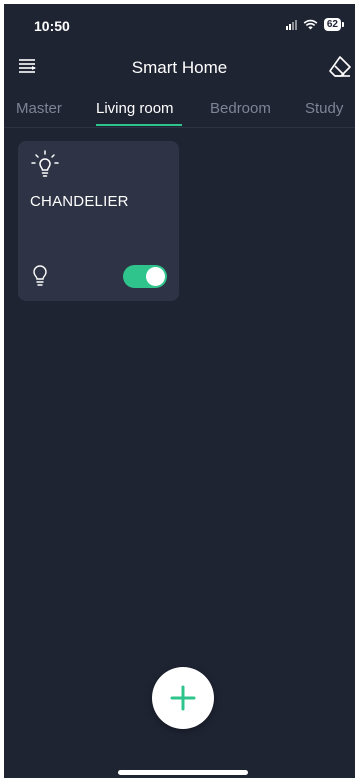 The width and height of the screenshot is (359, 778). Describe the element at coordinates (155, 276) in the screenshot. I see `toggle-knob` at that location.